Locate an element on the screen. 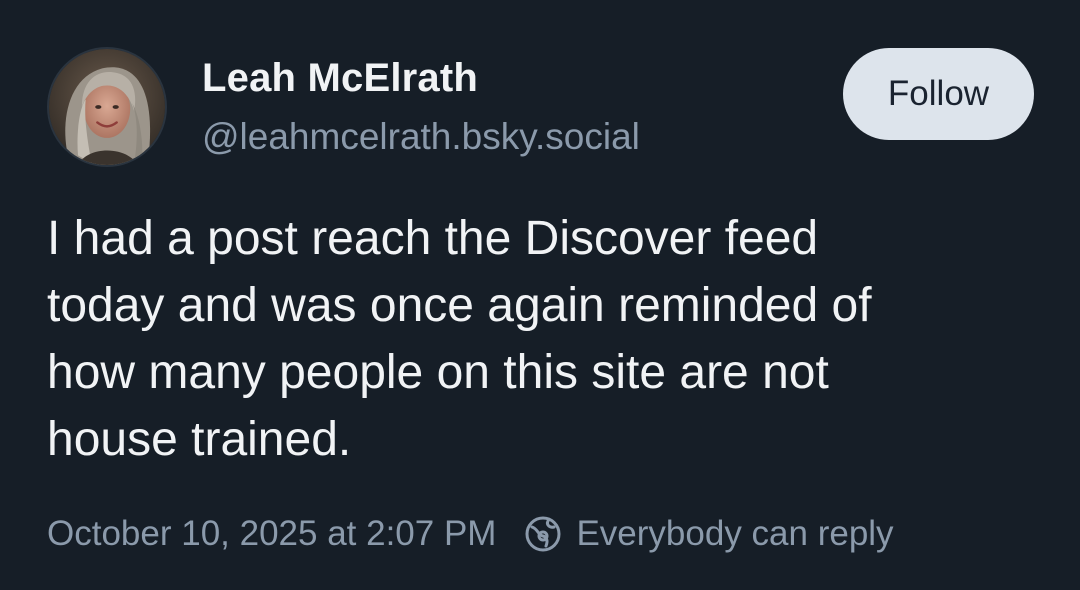  avatar is located at coordinates (107, 107).